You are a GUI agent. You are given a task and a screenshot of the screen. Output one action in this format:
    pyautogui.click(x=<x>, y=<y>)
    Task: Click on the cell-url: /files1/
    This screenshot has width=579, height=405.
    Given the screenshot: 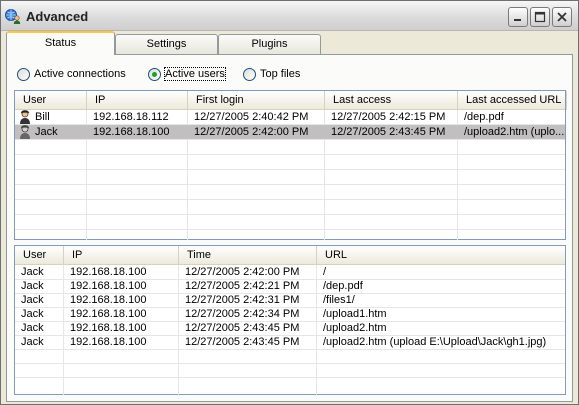 What is the action you would take?
    pyautogui.click(x=339, y=300)
    